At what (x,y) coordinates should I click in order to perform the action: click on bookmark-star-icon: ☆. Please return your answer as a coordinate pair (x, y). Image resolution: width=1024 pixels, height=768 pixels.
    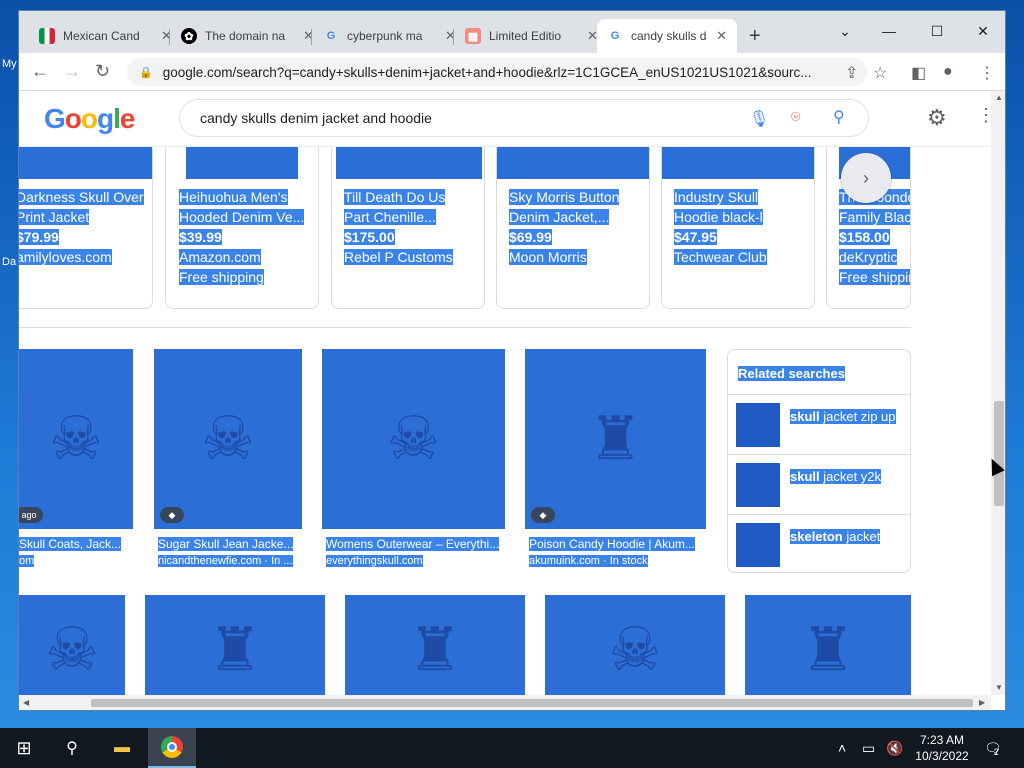
    Looking at the image, I should click on (880, 73).